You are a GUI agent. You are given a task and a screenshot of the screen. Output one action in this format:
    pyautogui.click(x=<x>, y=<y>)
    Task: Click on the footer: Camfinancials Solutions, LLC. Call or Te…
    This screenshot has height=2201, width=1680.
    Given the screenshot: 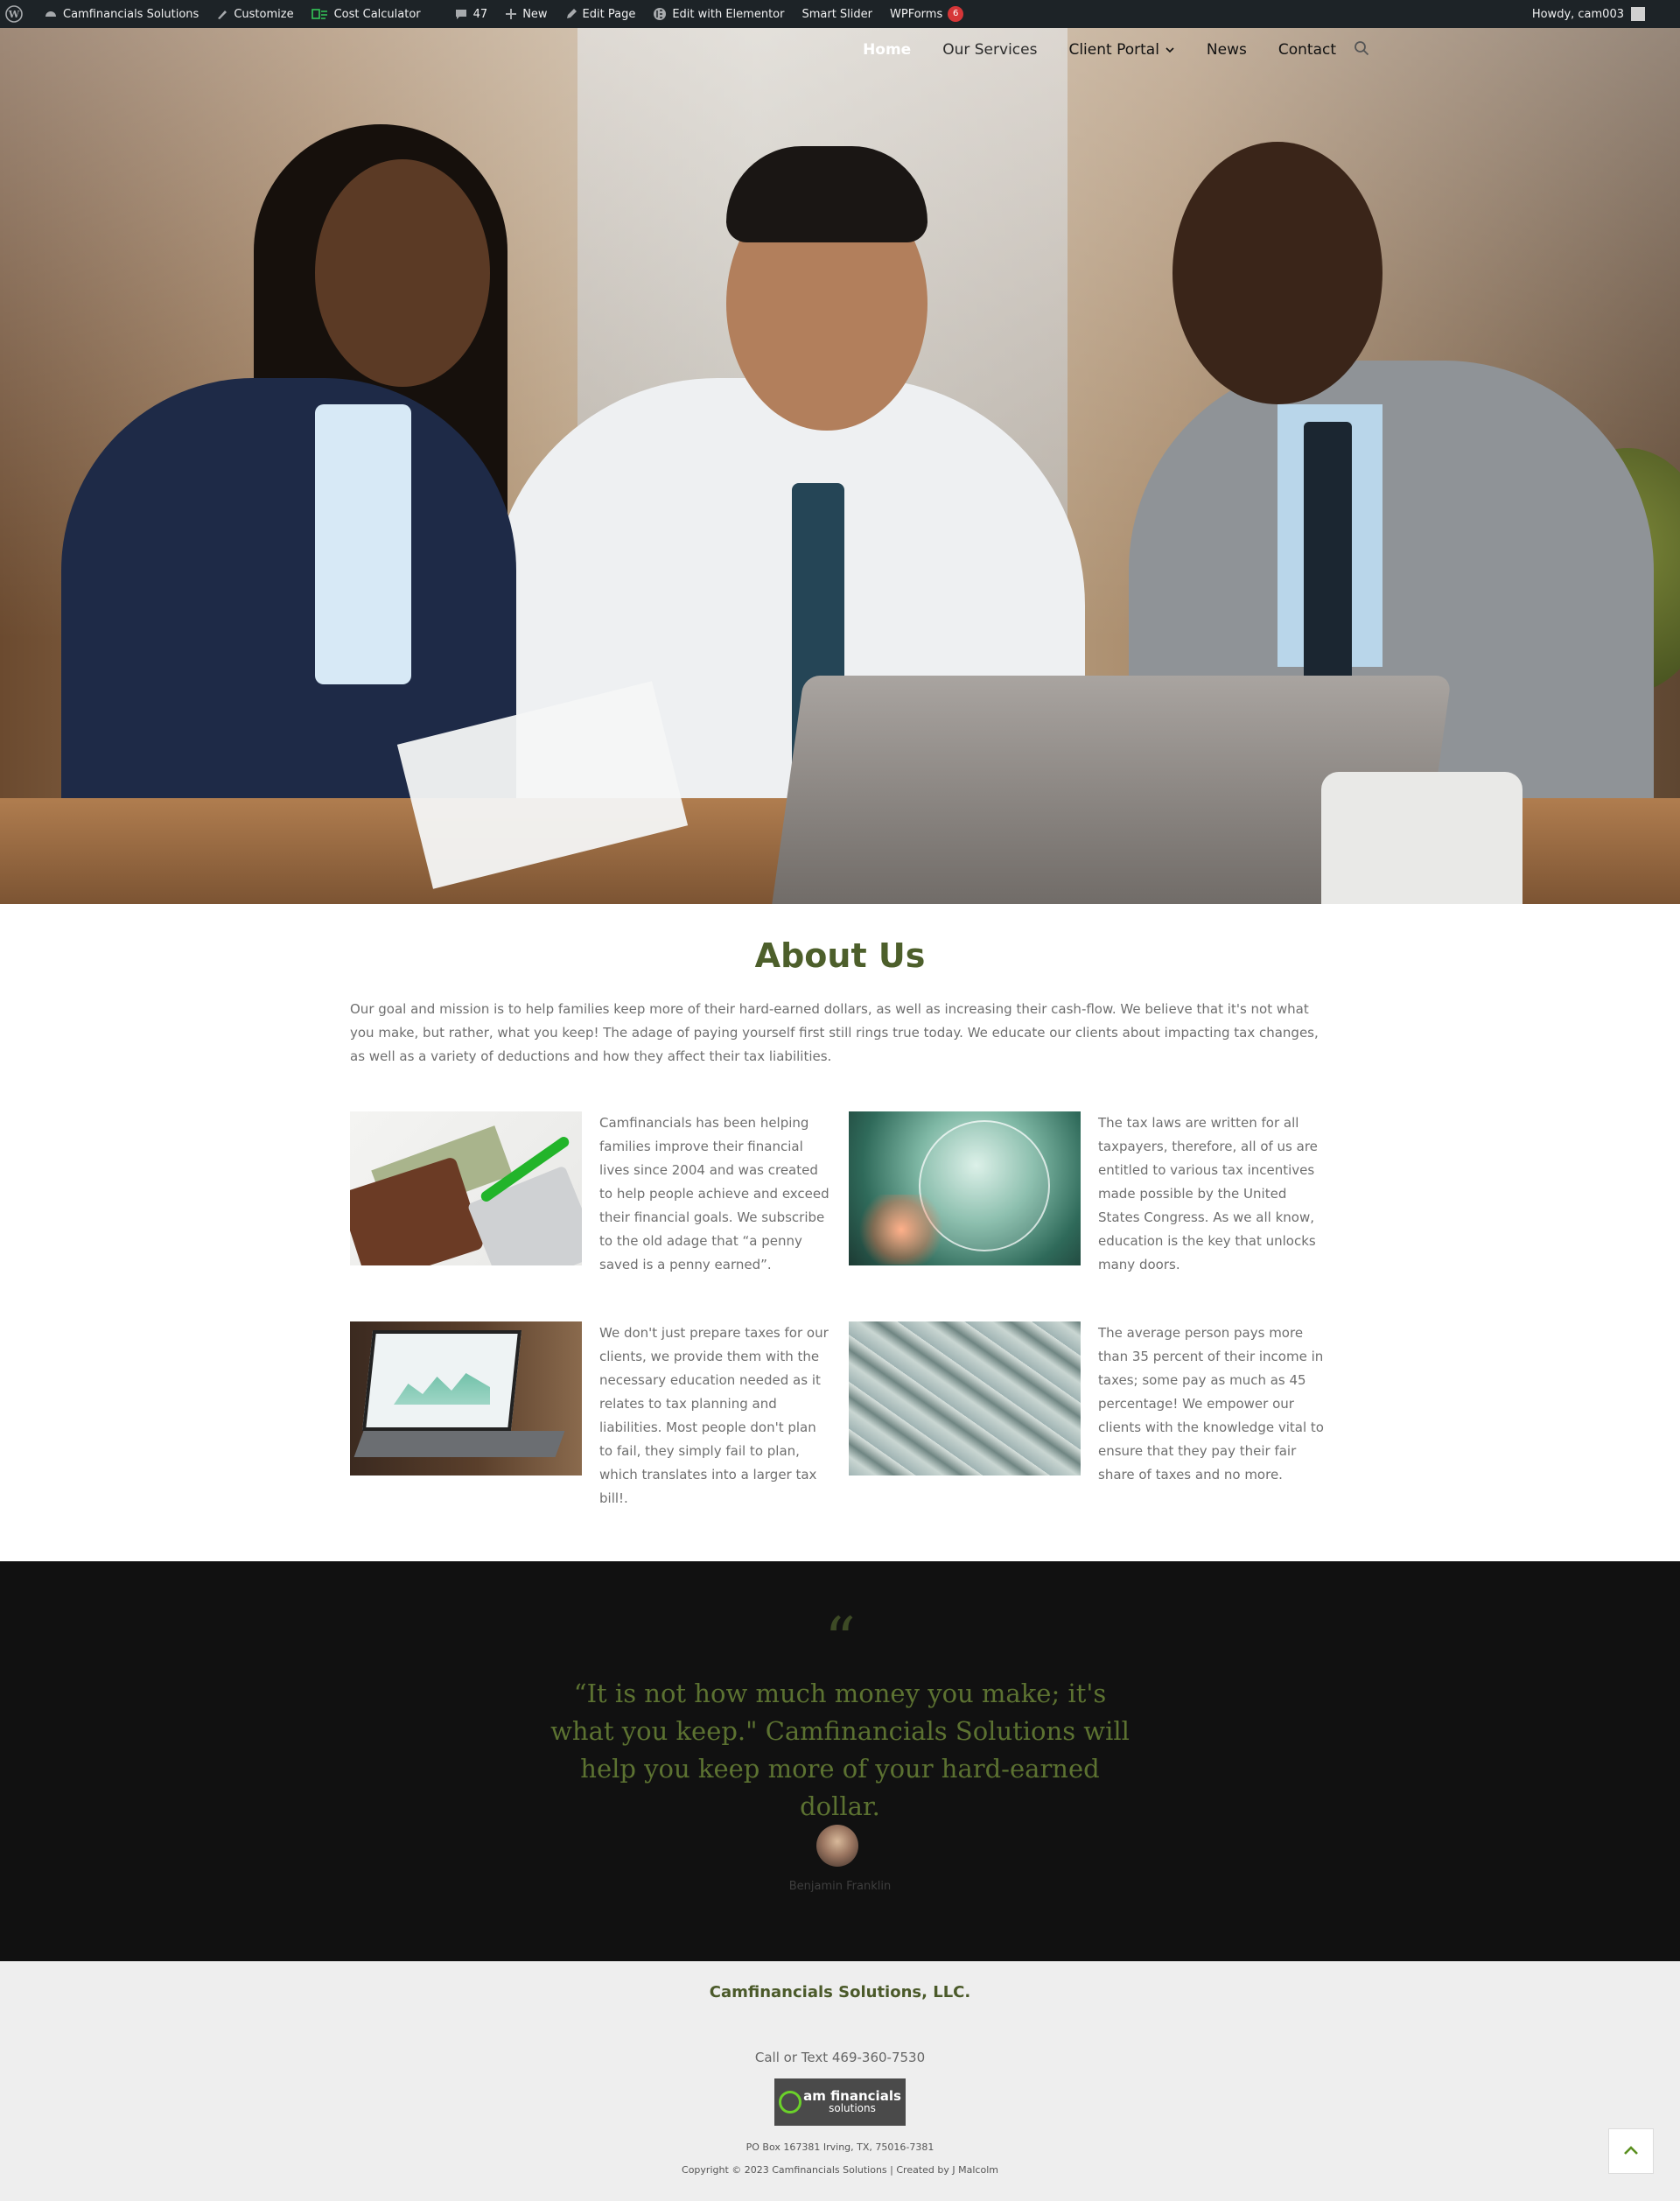 What is the action you would take?
    pyautogui.click(x=840, y=2081)
    